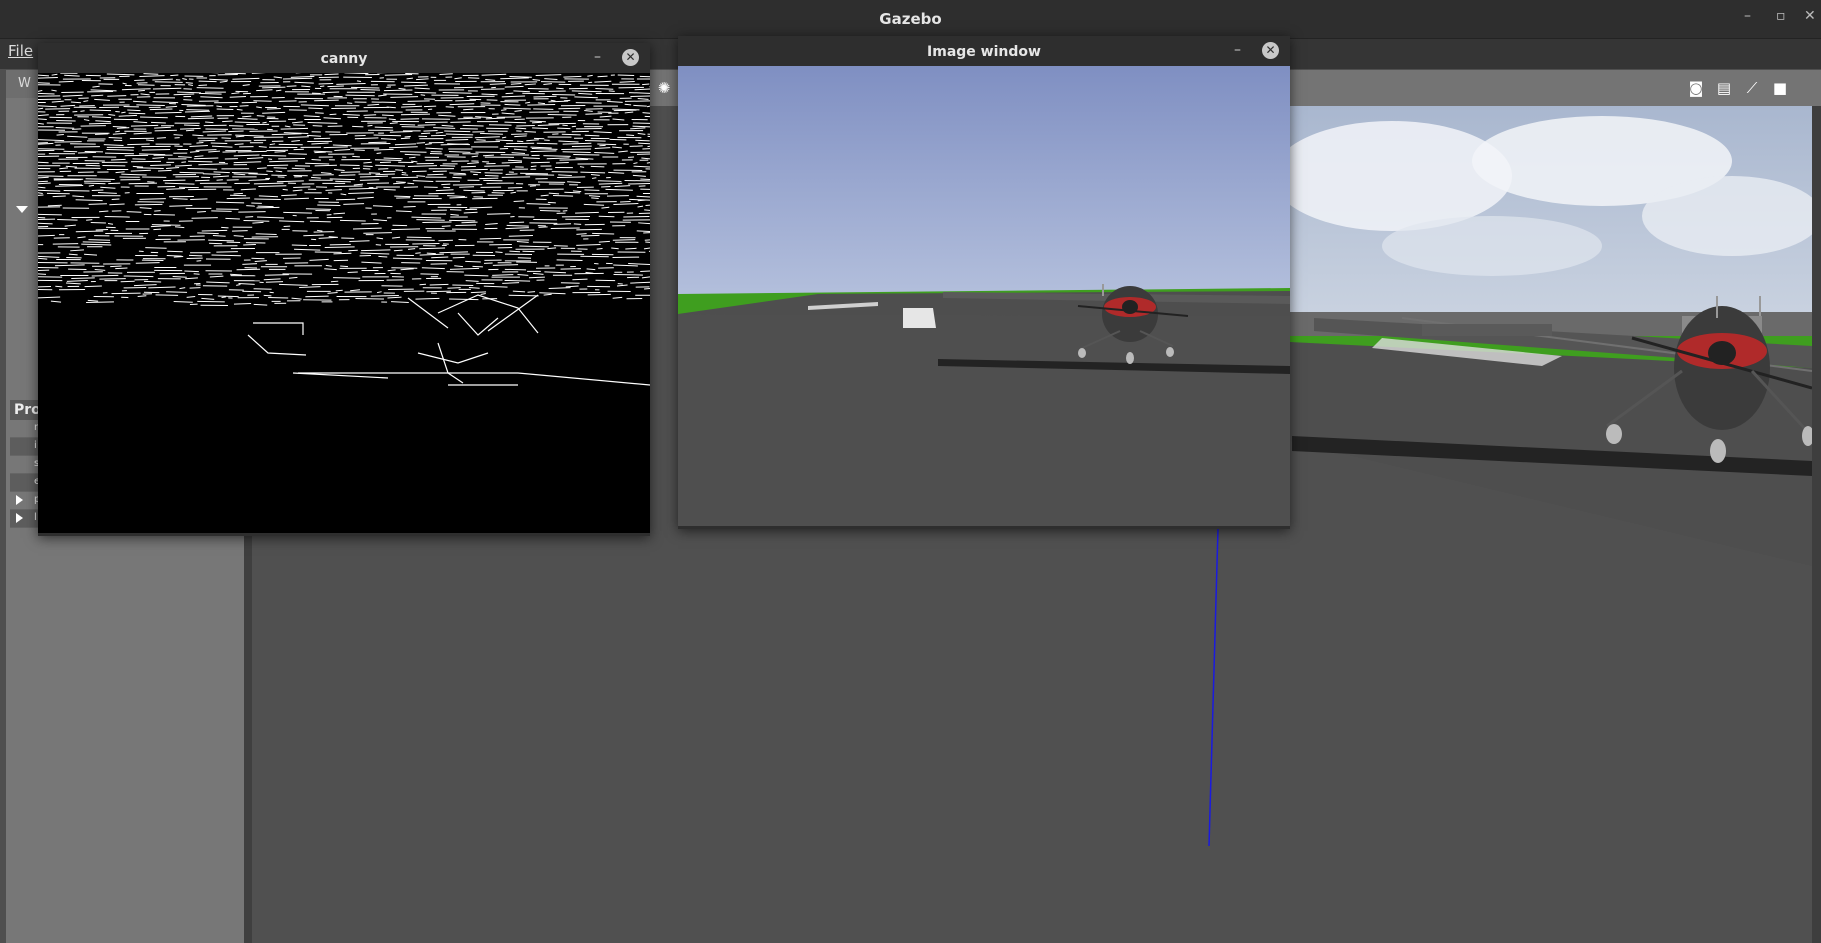  What do you see at coordinates (344, 58) in the screenshot?
I see `canny-titlebar: canny – ✕` at bounding box center [344, 58].